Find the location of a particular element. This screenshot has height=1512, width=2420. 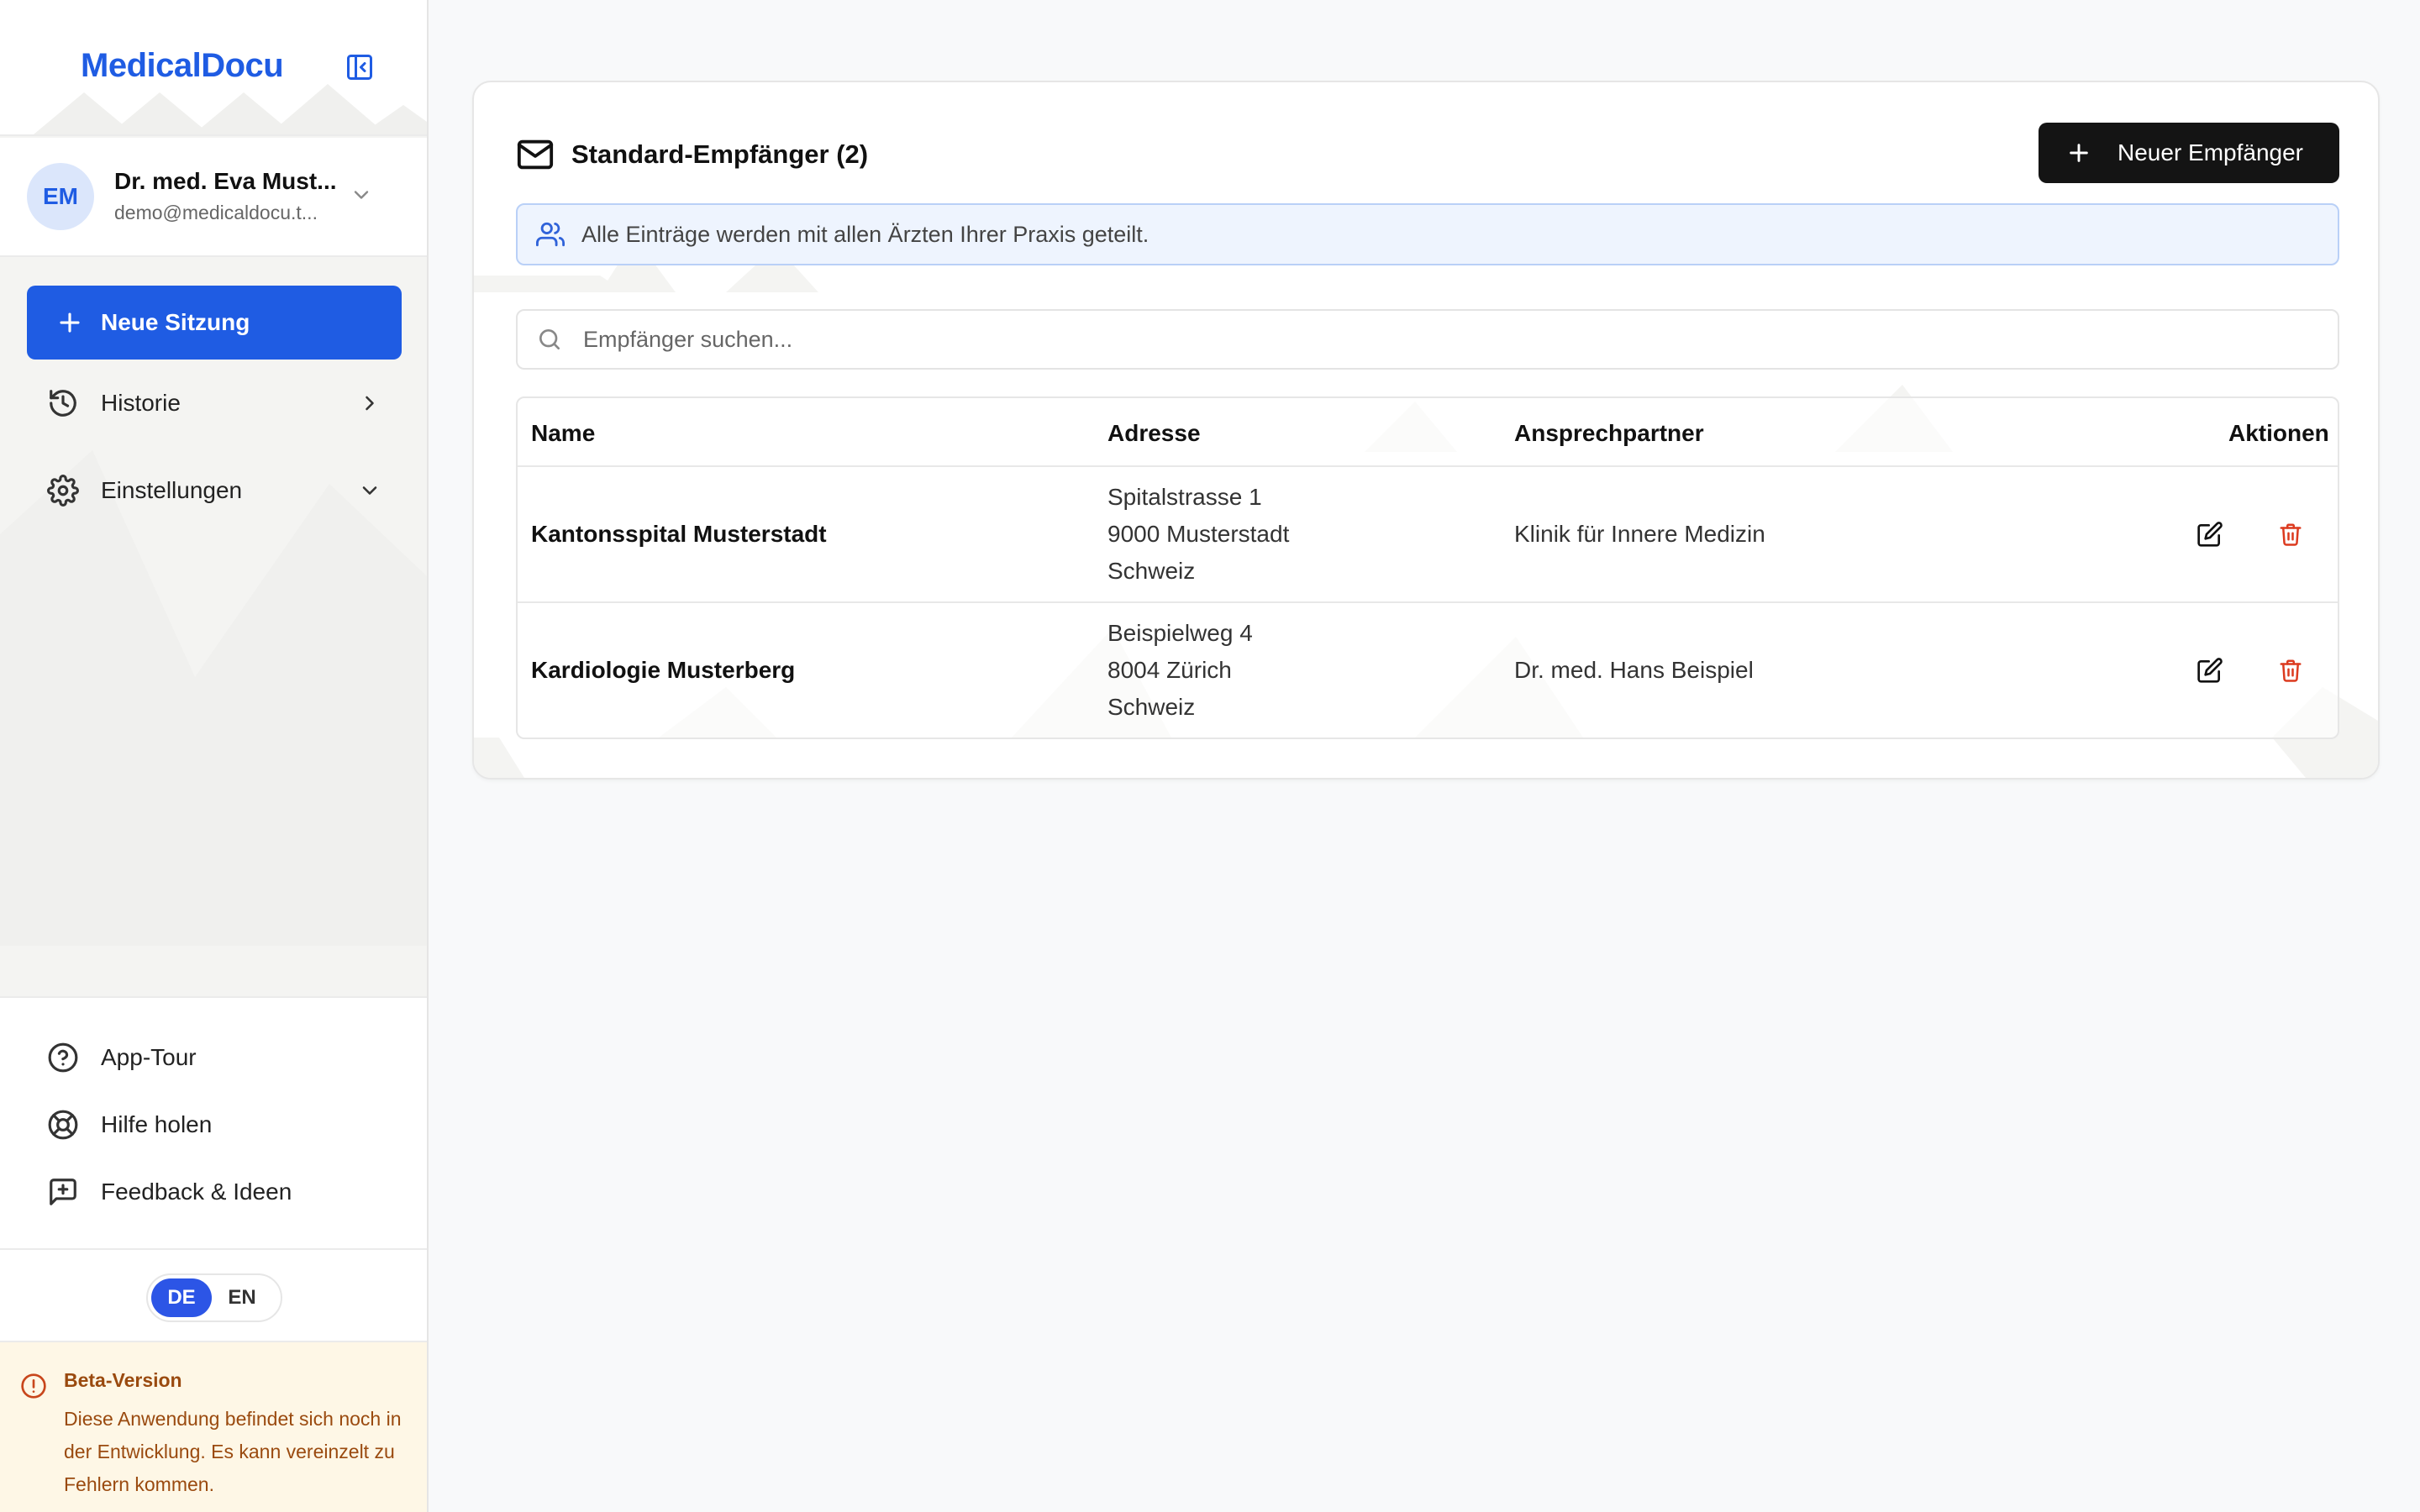

column-header-contact: Ansprechpartner is located at coordinates (1609, 433).